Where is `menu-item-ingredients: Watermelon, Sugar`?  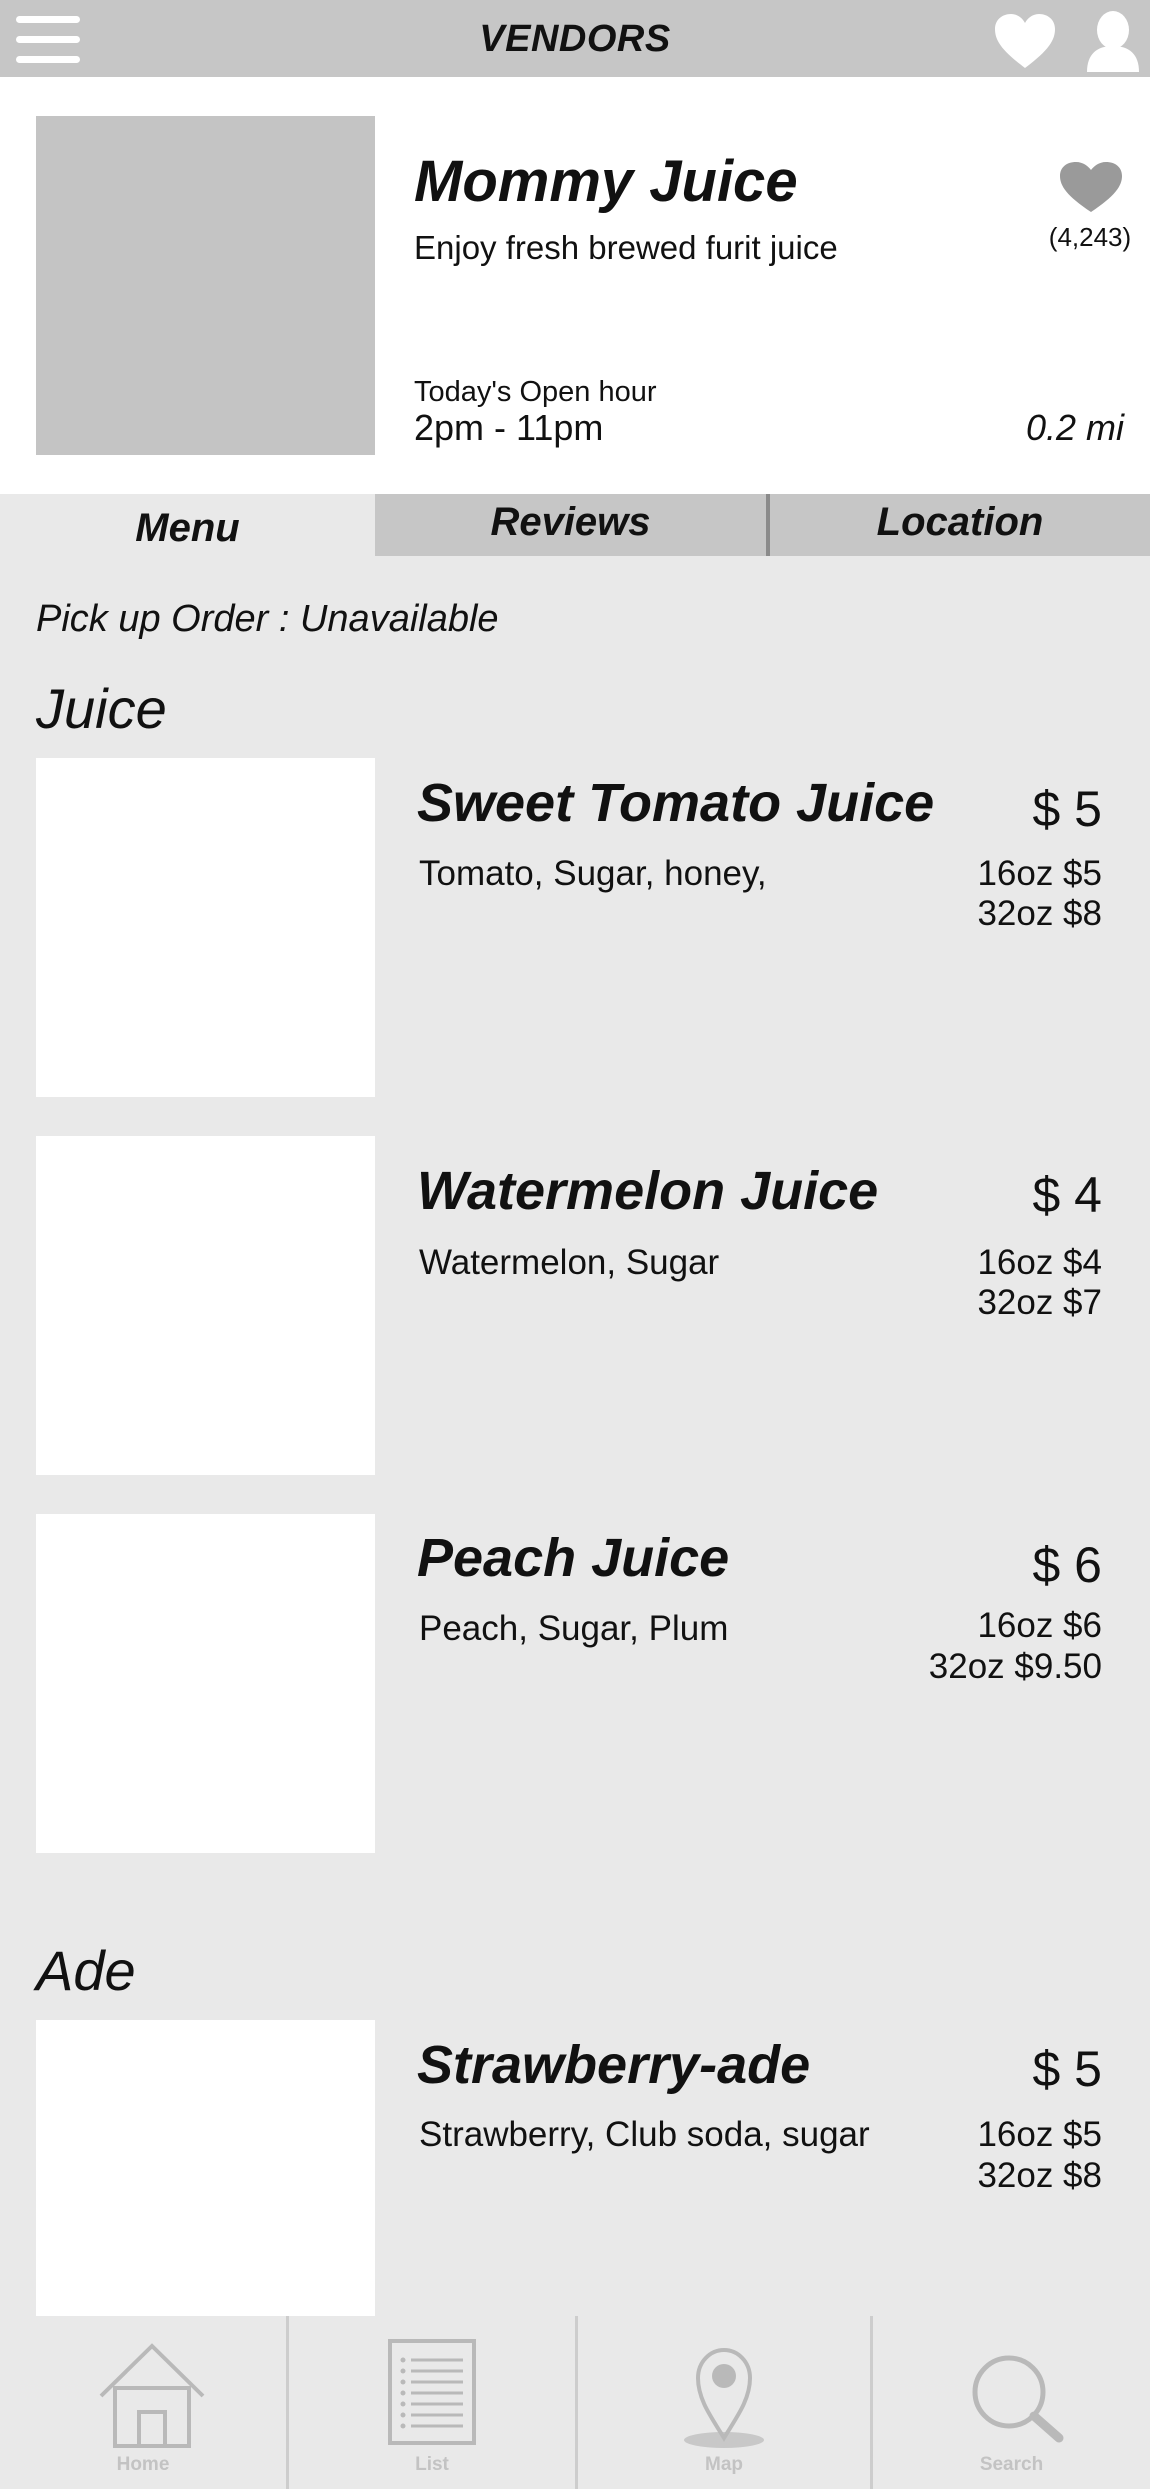 menu-item-ingredients: Watermelon, Sugar is located at coordinates (569, 1262).